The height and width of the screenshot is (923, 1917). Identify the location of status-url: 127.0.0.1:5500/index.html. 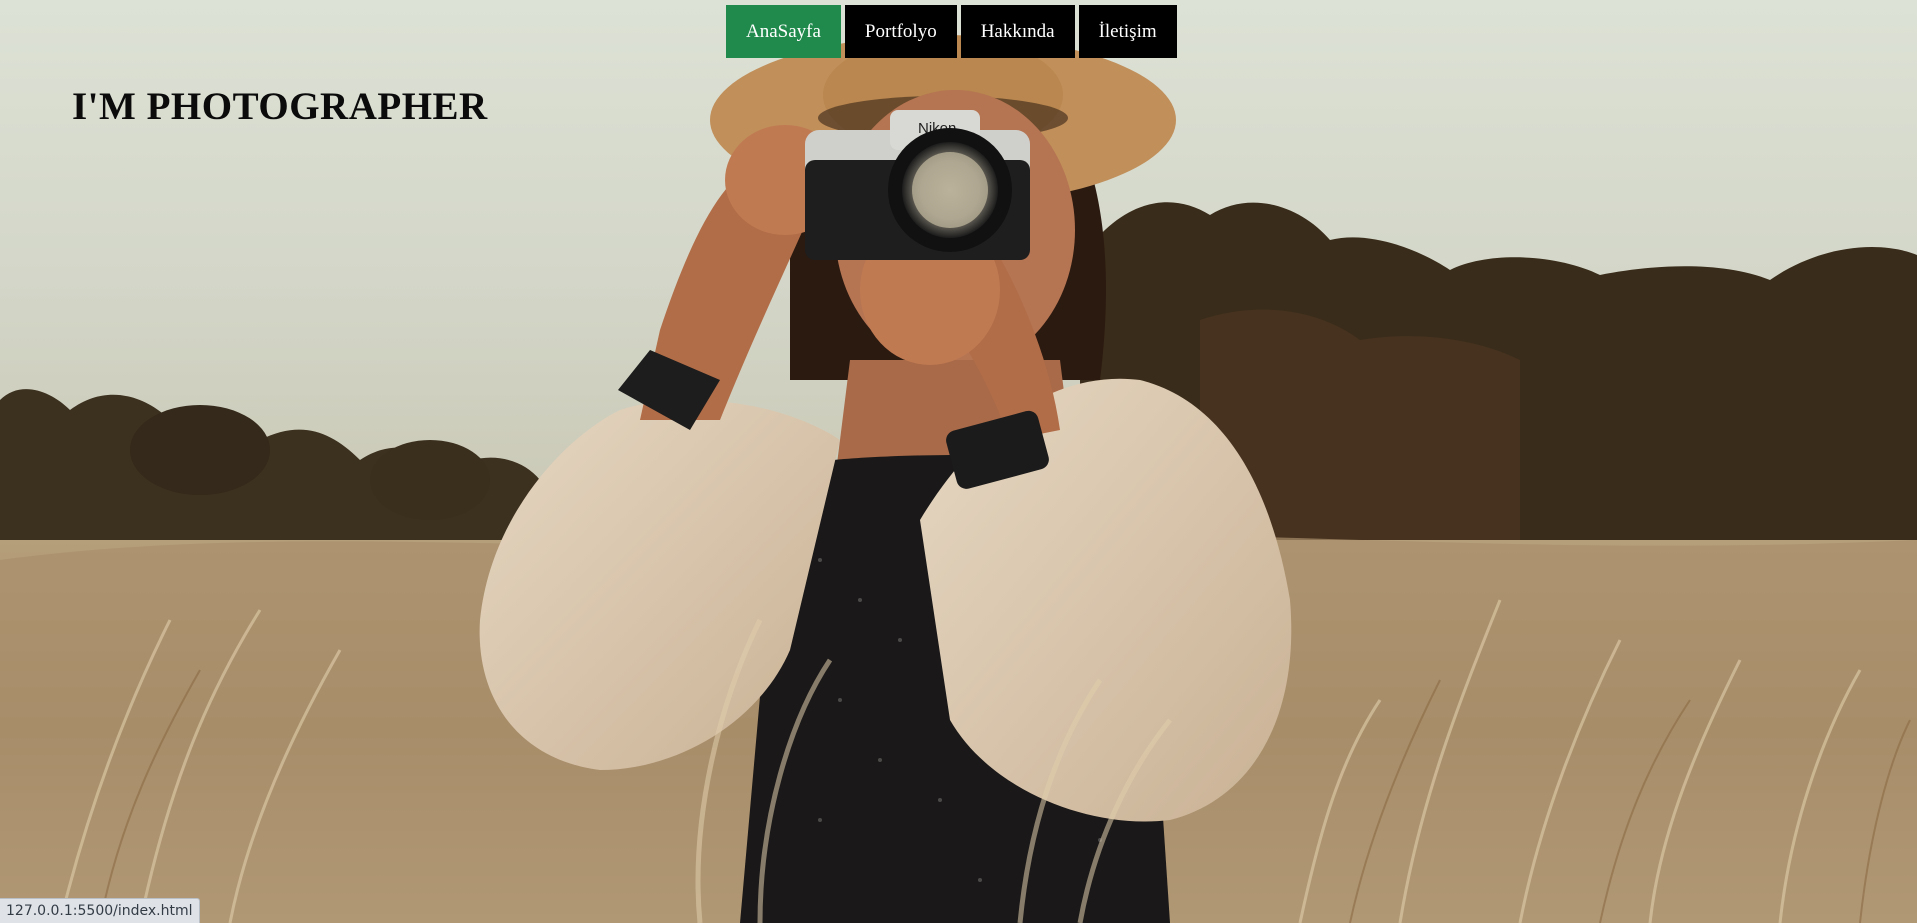
(99, 911).